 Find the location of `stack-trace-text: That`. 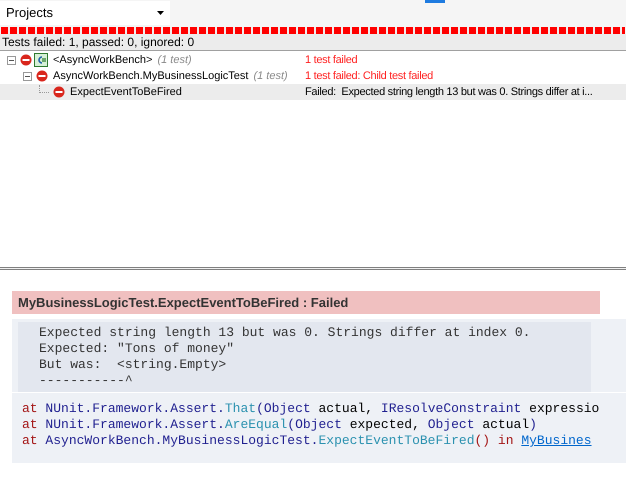

stack-trace-text: That is located at coordinates (240, 409).